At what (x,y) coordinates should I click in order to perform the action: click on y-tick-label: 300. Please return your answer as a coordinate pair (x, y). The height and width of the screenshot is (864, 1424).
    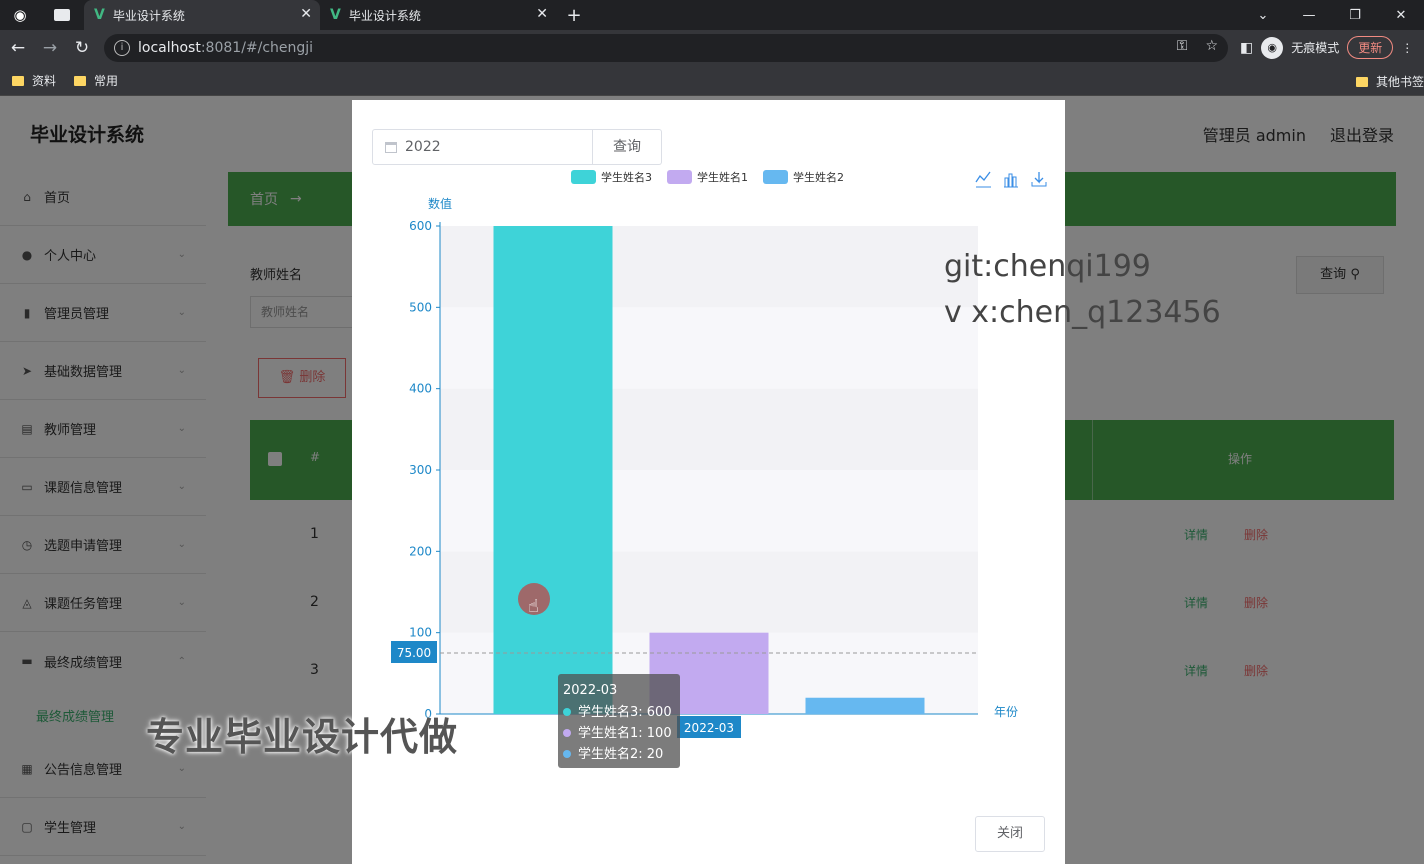
    Looking at the image, I should click on (420, 470).